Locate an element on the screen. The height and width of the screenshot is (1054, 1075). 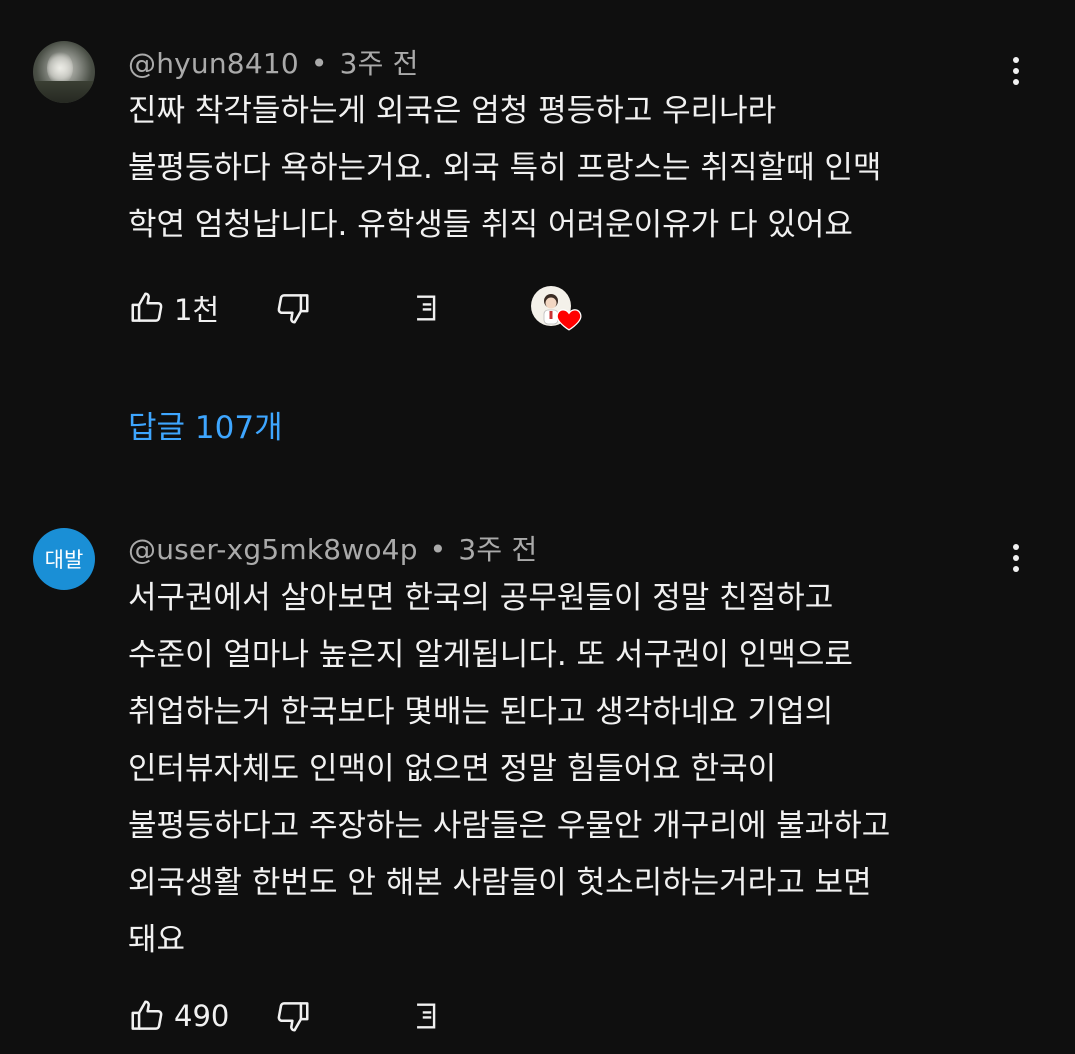
comment-header: @user-xg5mk8wo4p • 3주 전 is located at coordinates (332, 548).